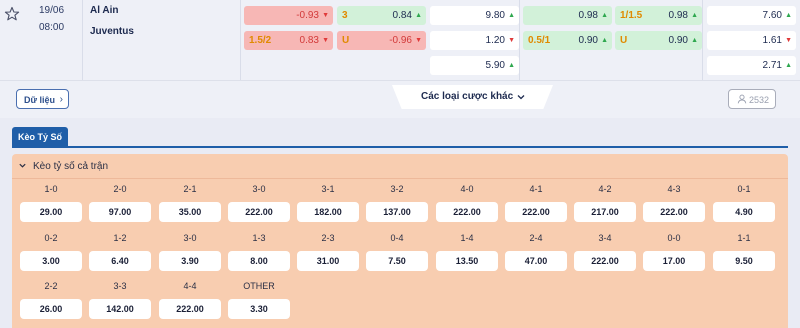  I want to click on home-team: Al Ain, so click(104, 10).